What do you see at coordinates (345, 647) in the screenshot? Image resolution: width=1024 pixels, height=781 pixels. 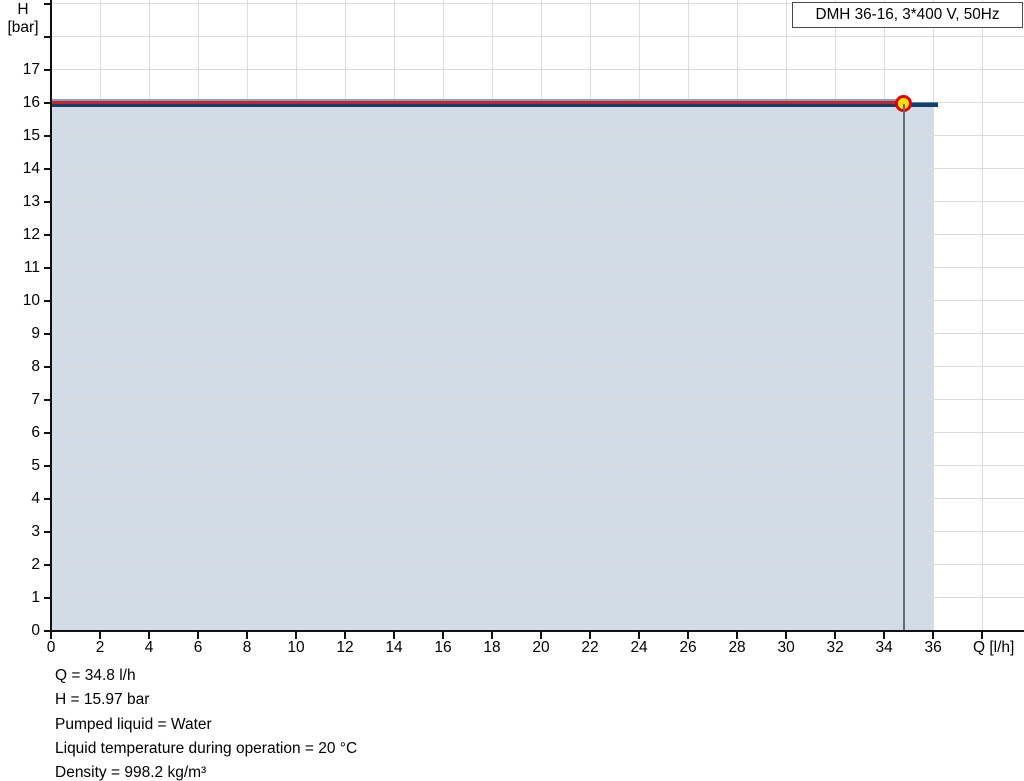 I see `x-tick-label: 12` at bounding box center [345, 647].